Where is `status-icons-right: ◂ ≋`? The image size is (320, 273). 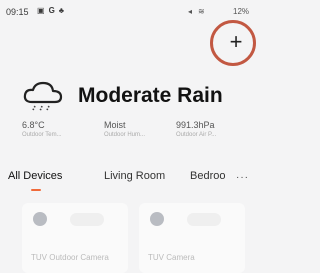 status-icons-right: ◂ ≋ is located at coordinates (196, 11).